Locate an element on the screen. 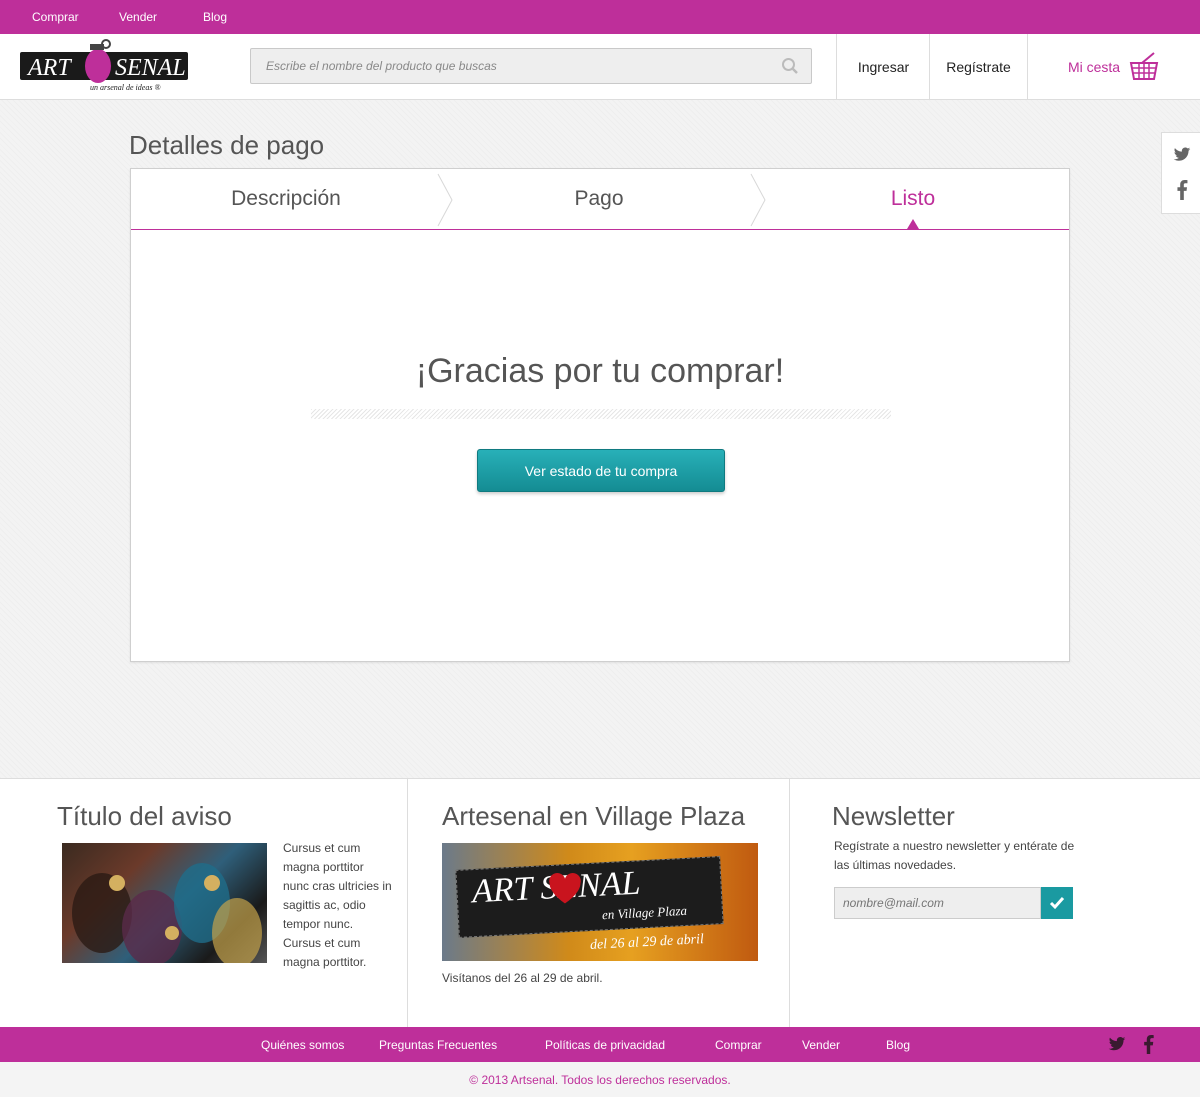 The width and height of the screenshot is (1200, 1097). svg-text: ART is located at coordinates (49, 68).